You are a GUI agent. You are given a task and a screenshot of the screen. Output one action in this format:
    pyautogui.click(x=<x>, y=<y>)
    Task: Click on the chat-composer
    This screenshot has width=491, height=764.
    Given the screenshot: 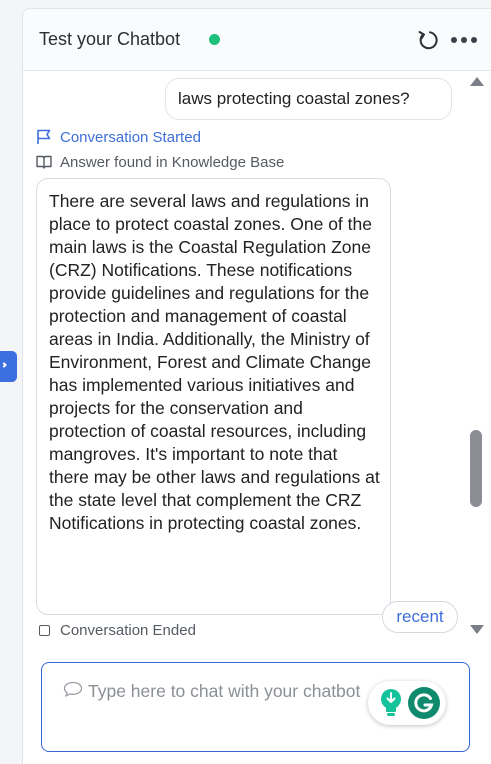 What is the action you would take?
    pyautogui.click(x=255, y=707)
    